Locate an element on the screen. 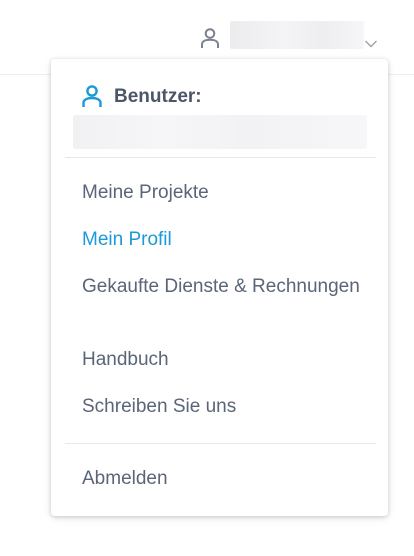  menu-item-schreiben-sie-uns: Schreiben Sie uns is located at coordinates (222, 406).